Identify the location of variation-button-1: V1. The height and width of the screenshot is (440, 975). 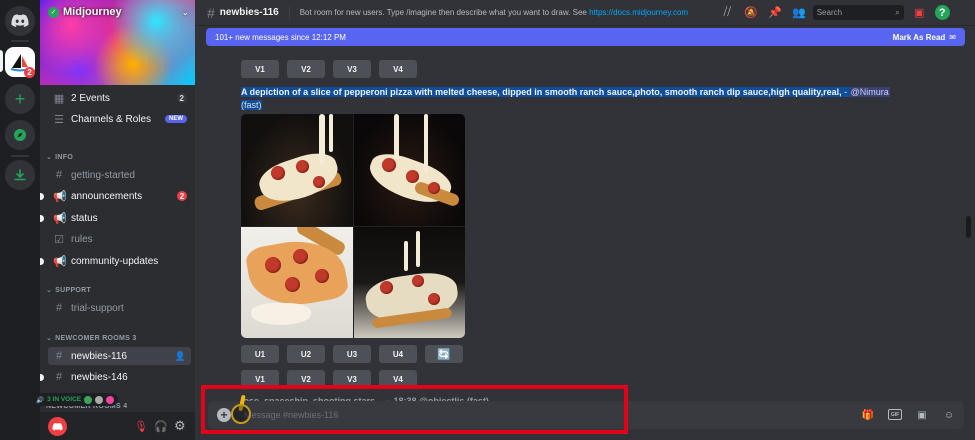
(260, 69).